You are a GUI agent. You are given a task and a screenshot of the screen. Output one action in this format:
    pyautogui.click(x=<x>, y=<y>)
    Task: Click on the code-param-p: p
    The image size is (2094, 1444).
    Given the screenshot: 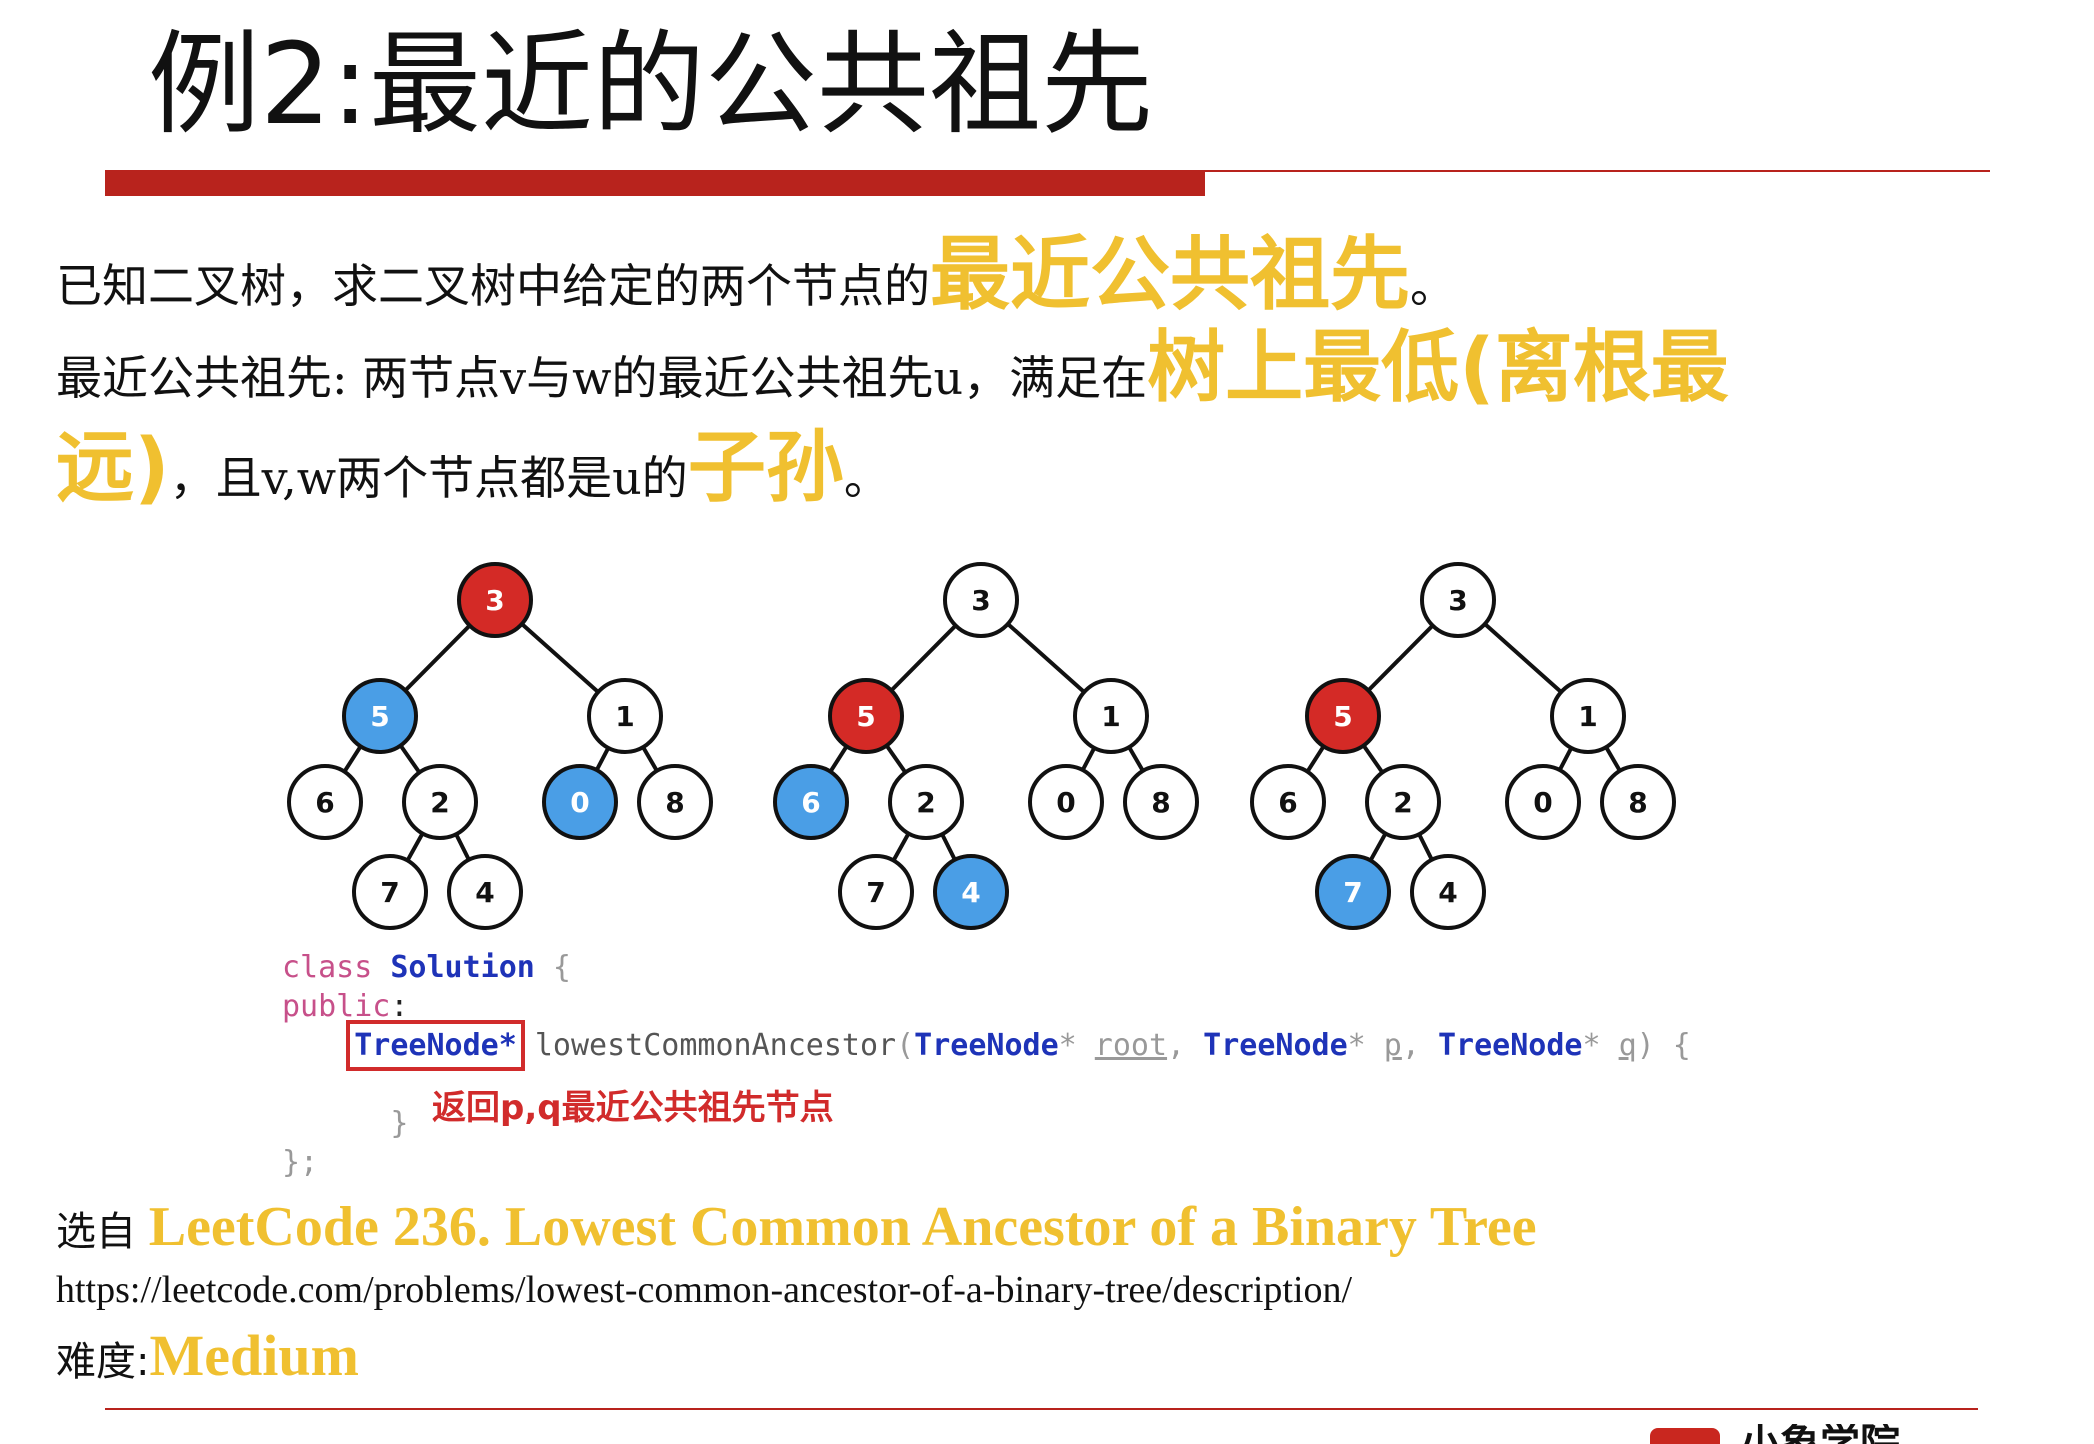 What is the action you would take?
    pyautogui.click(x=1392, y=1045)
    